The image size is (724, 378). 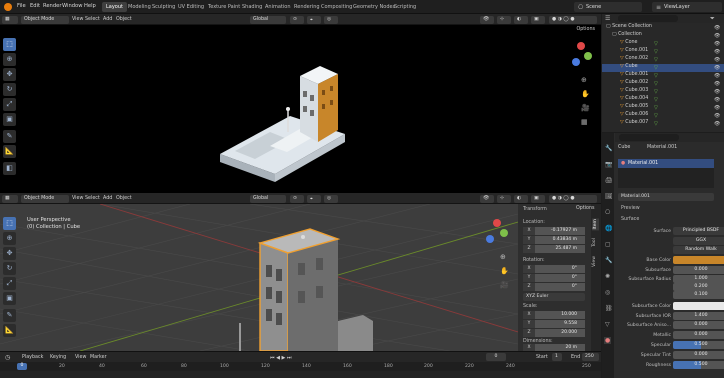 What do you see at coordinates (554, 297) in the screenshot?
I see `rotation-mode-select: XYZ Euler` at bounding box center [554, 297].